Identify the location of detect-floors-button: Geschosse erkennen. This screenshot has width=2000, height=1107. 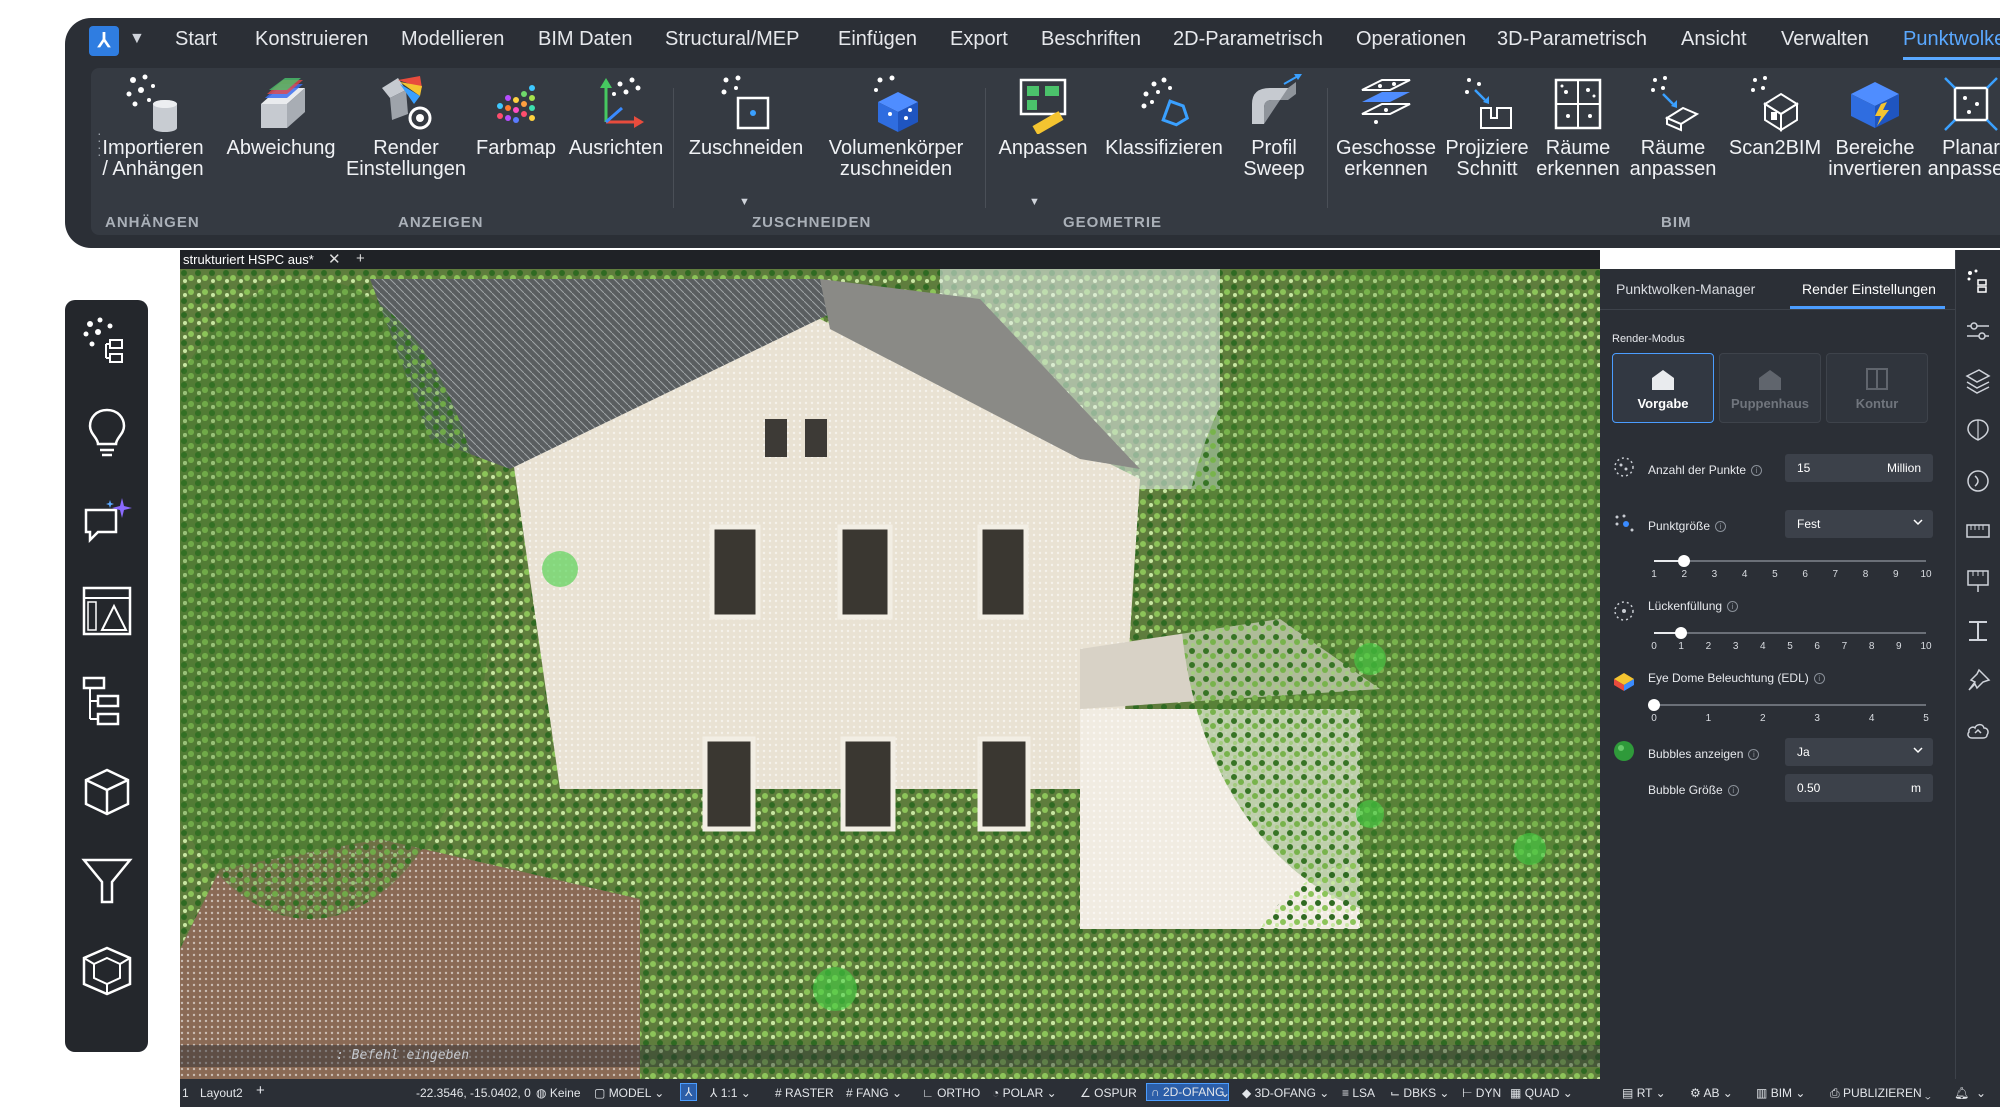
(1386, 127).